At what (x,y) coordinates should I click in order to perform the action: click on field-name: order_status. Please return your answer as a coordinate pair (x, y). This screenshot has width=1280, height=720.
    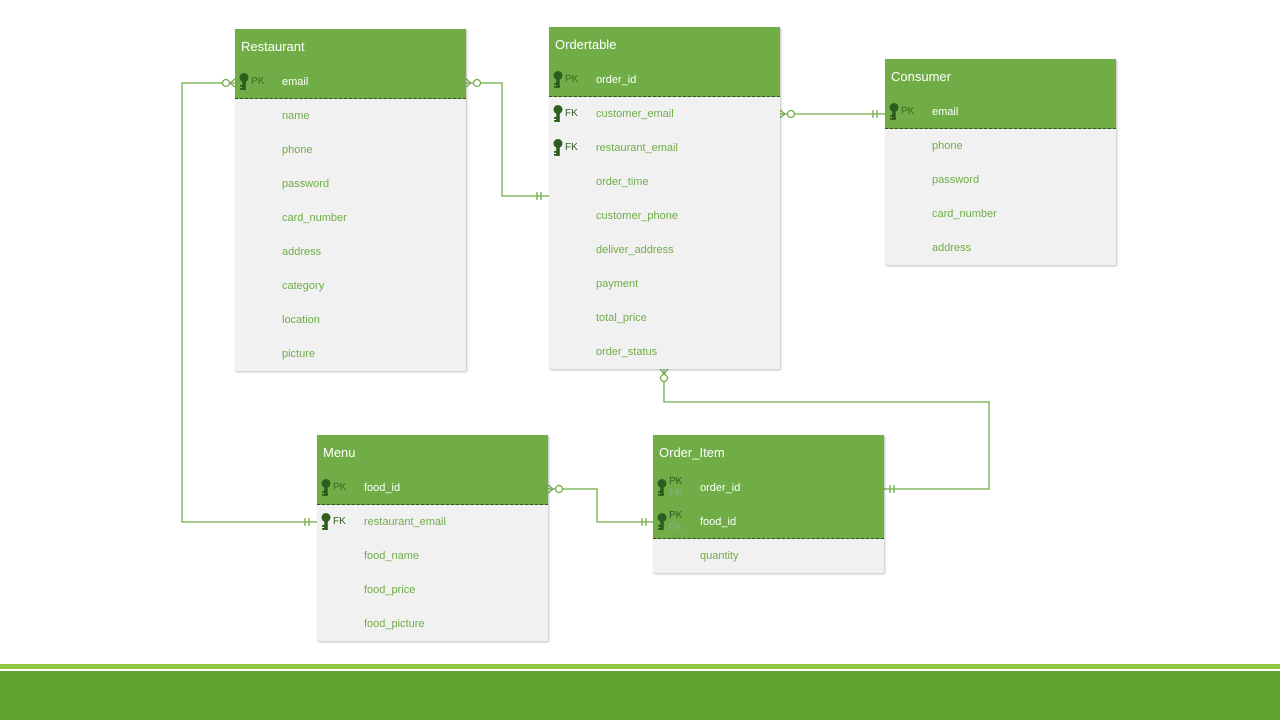
    Looking at the image, I should click on (627, 352).